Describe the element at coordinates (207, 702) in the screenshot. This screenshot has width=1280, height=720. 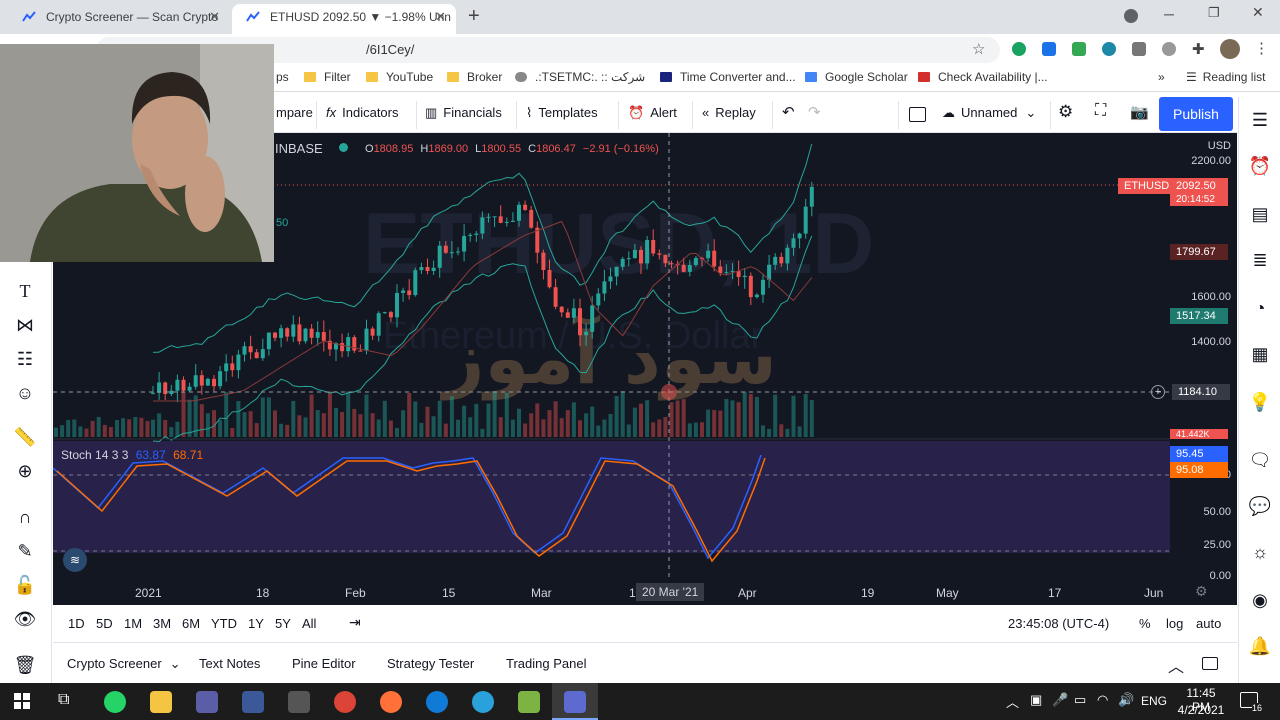
I see `mail-icon` at that location.